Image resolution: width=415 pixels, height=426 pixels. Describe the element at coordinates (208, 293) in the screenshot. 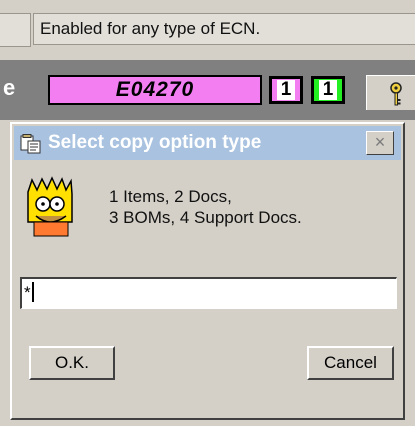

I see `copy-option-input: *` at that location.